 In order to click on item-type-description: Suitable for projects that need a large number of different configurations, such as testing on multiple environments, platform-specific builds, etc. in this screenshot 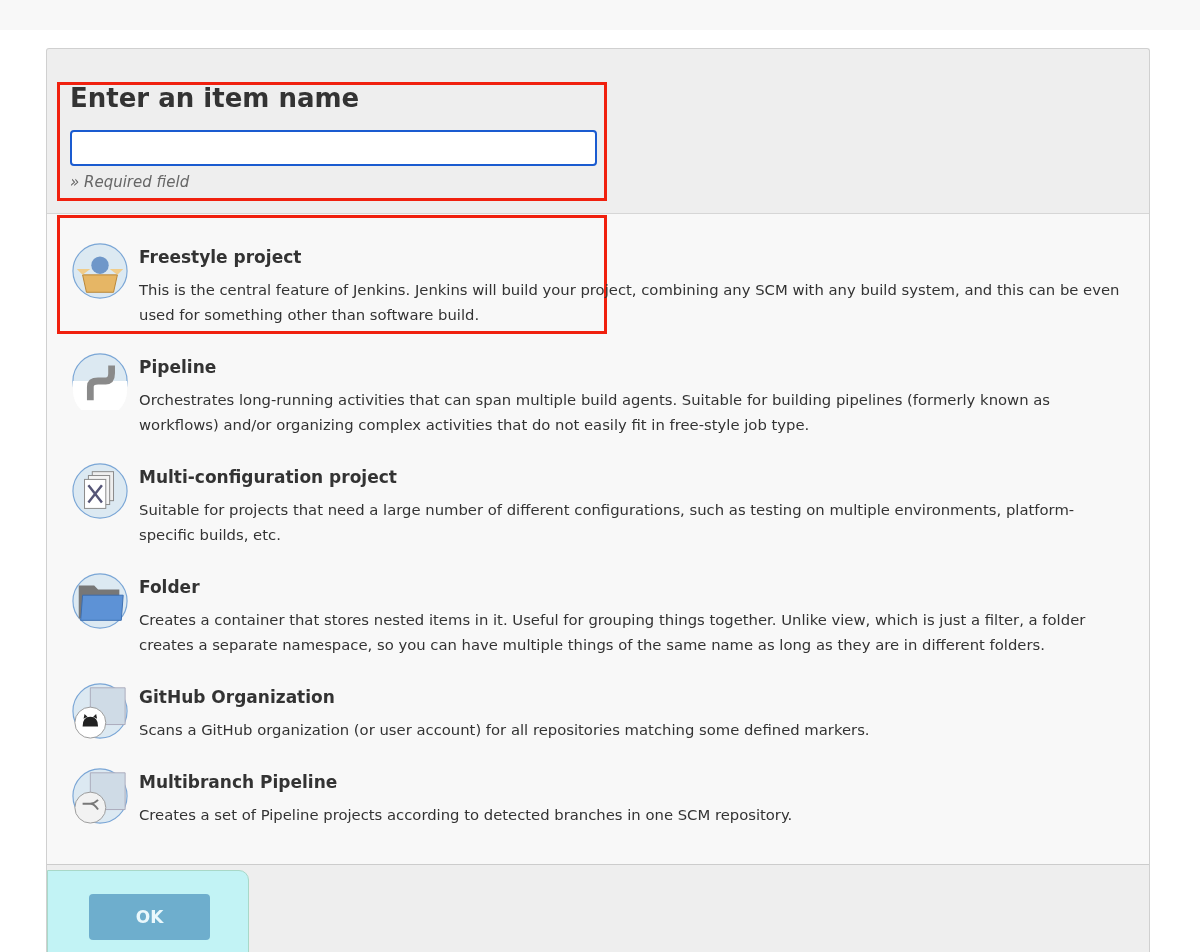, I will do `click(607, 522)`.